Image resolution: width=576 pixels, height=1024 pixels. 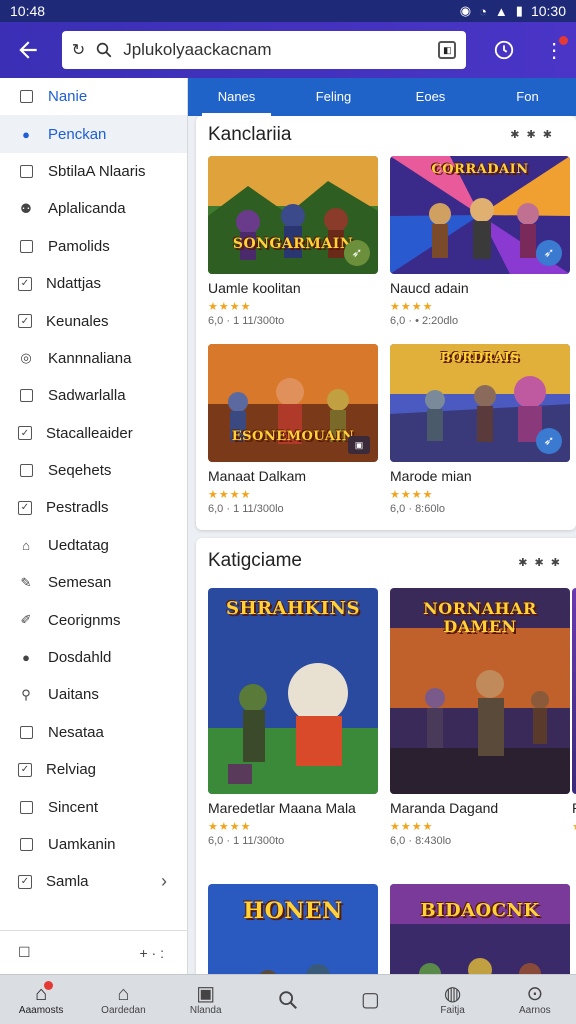 I want to click on refresh-icon: ↻, so click(x=78, y=50).